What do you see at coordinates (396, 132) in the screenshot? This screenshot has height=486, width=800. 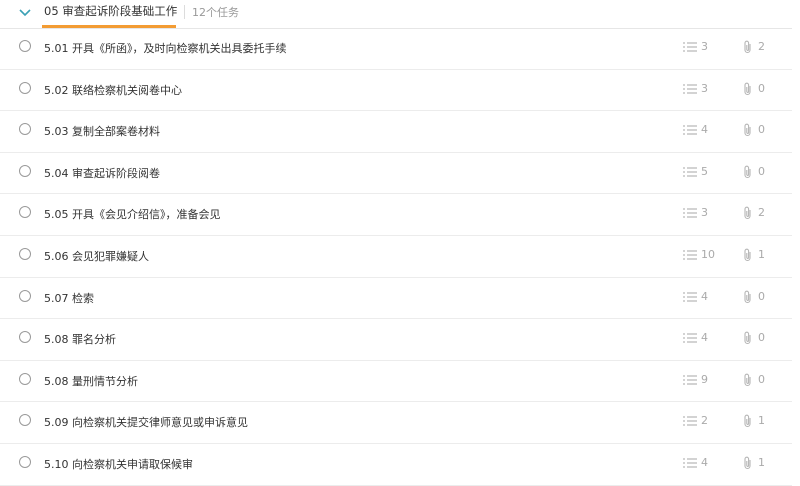 I see `task-row: 5.03 复制全部案卷材料 4 0` at bounding box center [396, 132].